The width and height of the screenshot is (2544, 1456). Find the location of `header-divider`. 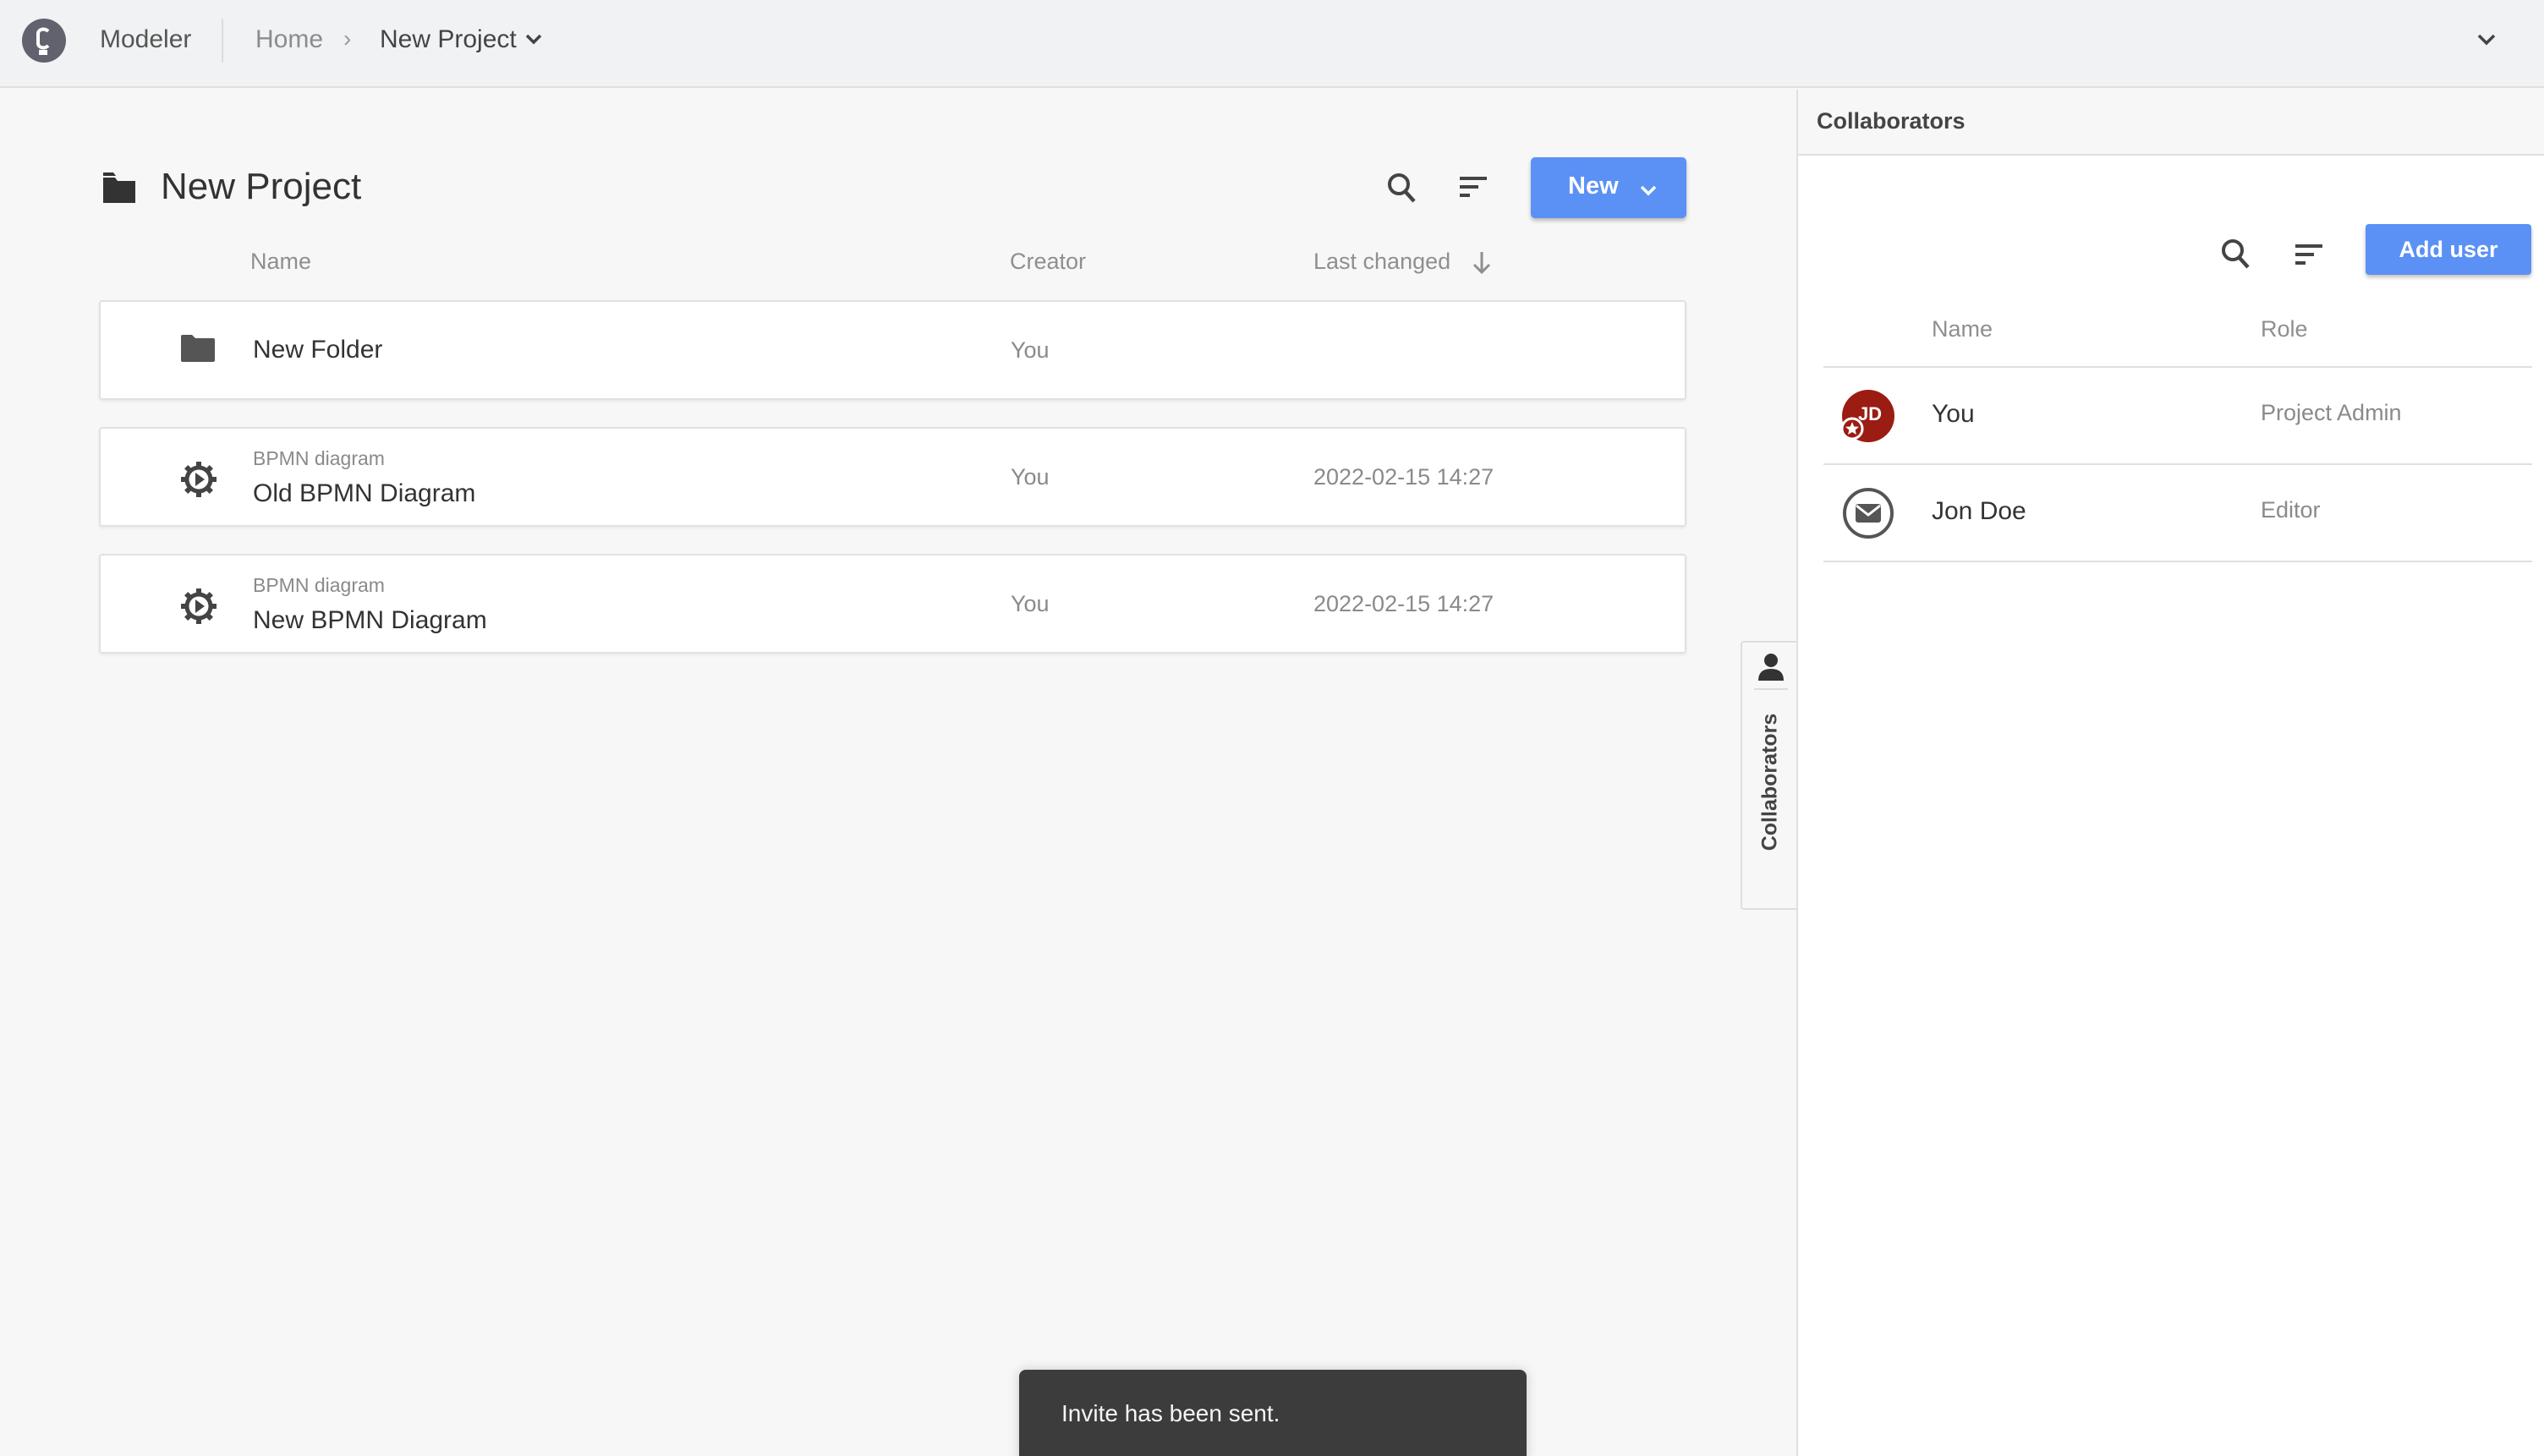

header-divider is located at coordinates (222, 41).